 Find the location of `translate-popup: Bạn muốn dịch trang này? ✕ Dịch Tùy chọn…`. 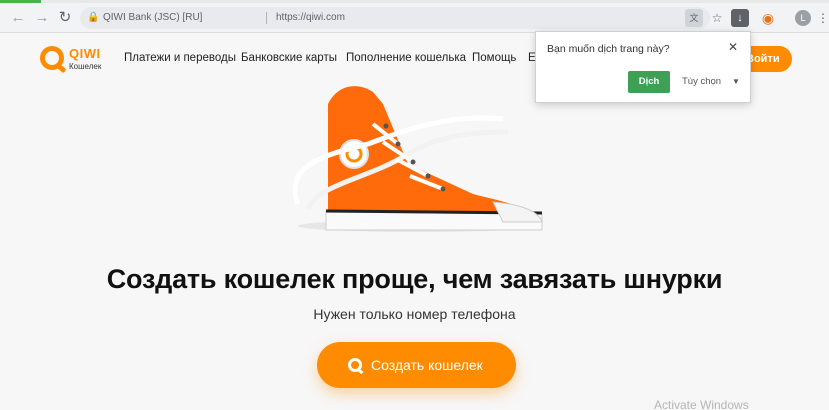

translate-popup: Bạn muốn dịch trang này? ✕ Dịch Tùy chọn… is located at coordinates (643, 67).